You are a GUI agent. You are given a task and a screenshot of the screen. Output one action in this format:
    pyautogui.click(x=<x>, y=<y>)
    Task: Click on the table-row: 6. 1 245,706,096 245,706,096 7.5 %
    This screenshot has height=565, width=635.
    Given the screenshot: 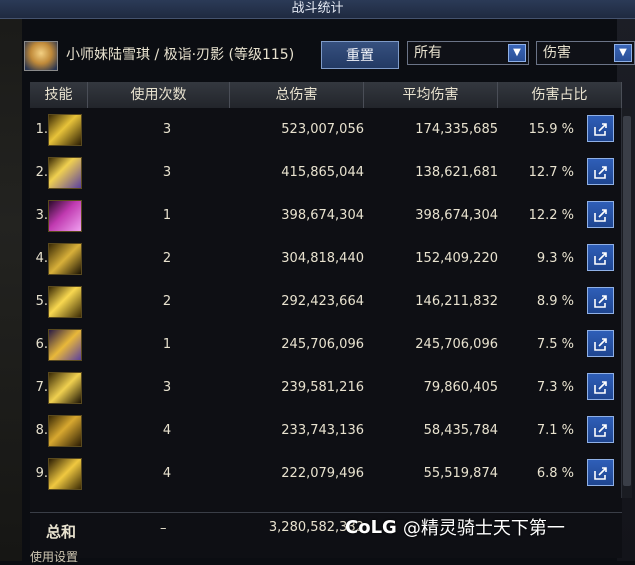 What is the action you would take?
    pyautogui.click(x=326, y=345)
    